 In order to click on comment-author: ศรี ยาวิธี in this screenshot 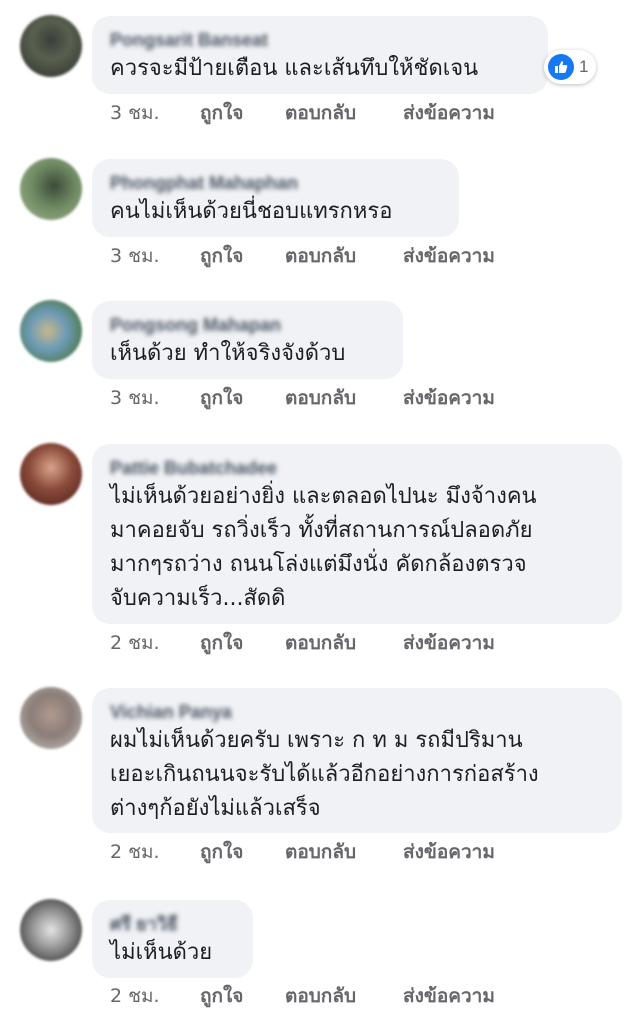, I will do `click(172, 924)`.